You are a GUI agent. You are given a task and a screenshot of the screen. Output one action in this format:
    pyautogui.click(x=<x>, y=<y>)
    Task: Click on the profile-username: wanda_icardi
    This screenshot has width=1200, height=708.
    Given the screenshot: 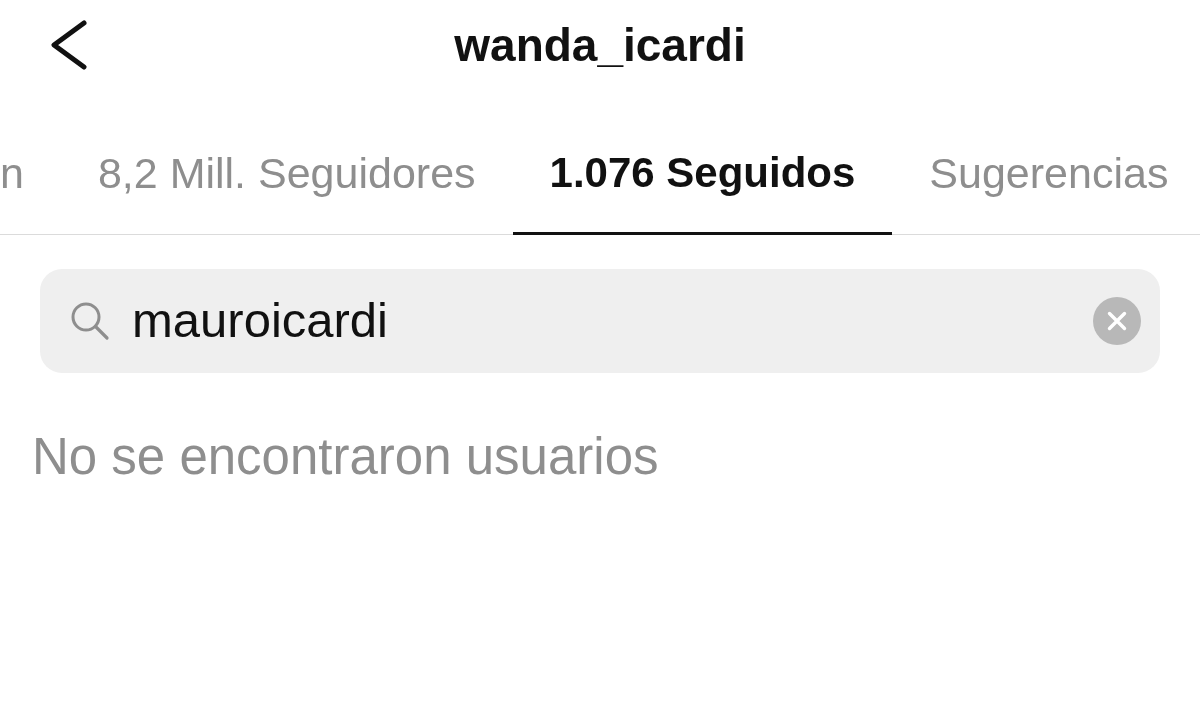 What is the action you would take?
    pyautogui.click(x=600, y=45)
    